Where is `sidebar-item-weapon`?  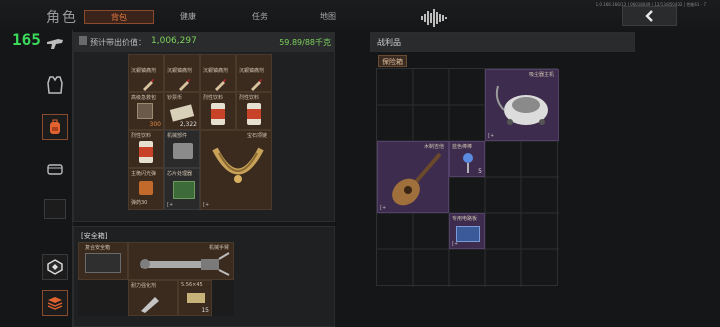 sidebar-item-weapon is located at coordinates (55, 43).